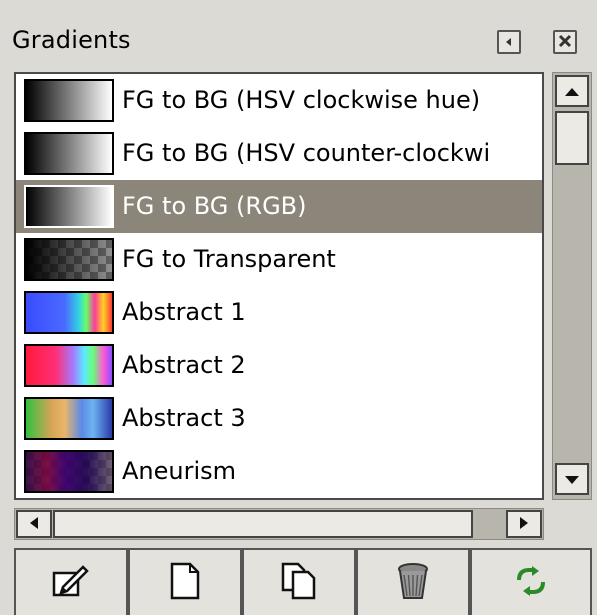 The width and height of the screenshot is (597, 615). I want to click on gradient-row-1: FG to BG (HSV counter-clockwi, so click(279, 153).